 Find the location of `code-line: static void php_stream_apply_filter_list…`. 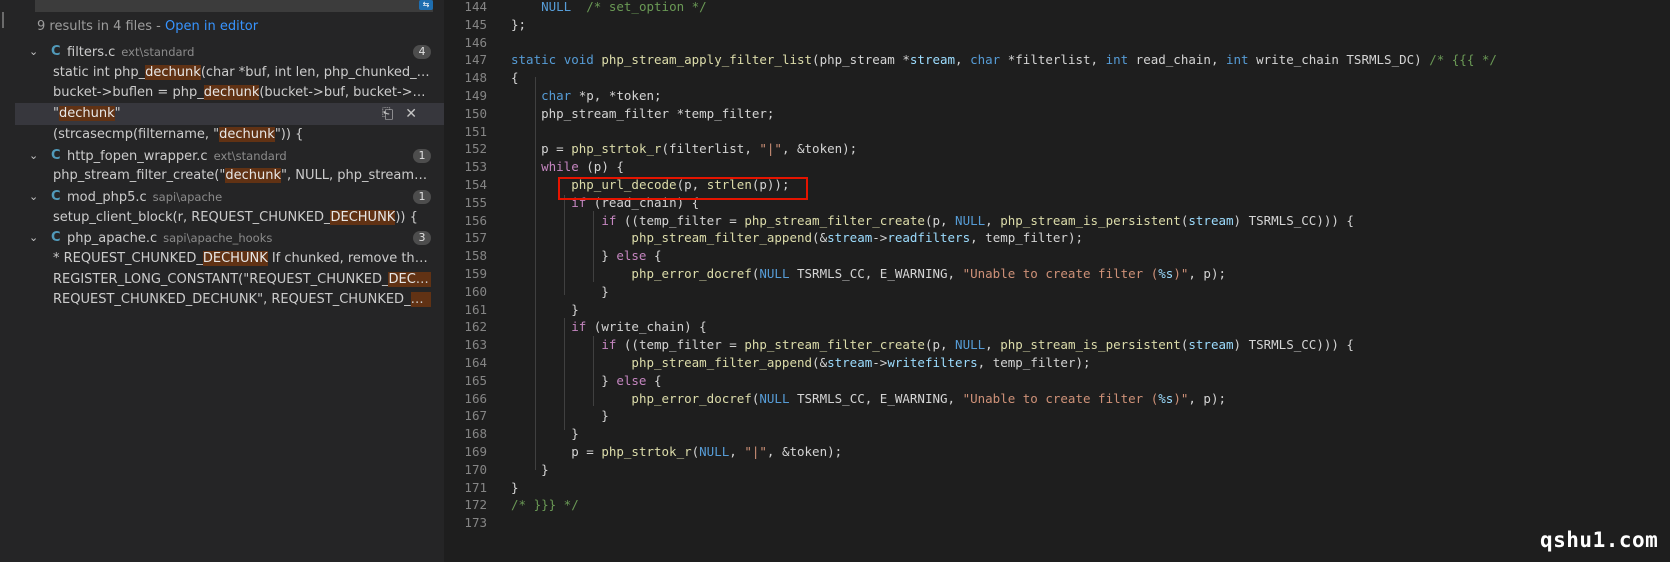

code-line: static void php_stream_apply_filter_list… is located at coordinates (1004, 59).